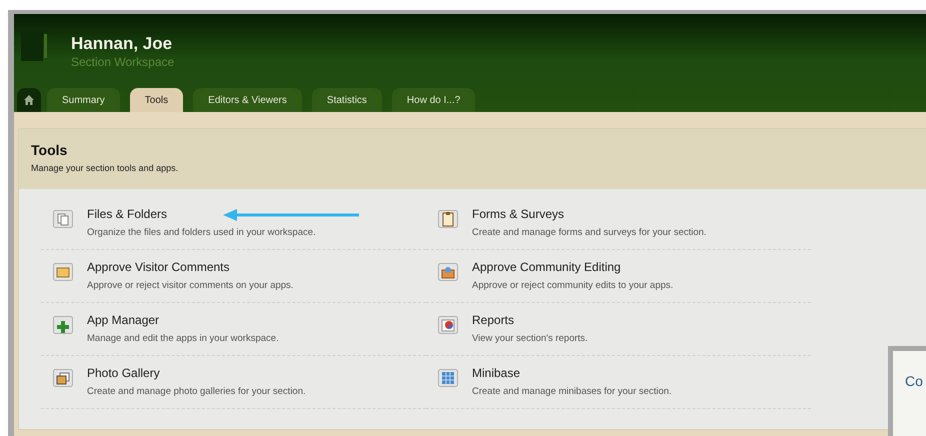 This screenshot has width=926, height=436. What do you see at coordinates (589, 232) in the screenshot?
I see `tool-description: Create and manage forms and surveys for your section.` at bounding box center [589, 232].